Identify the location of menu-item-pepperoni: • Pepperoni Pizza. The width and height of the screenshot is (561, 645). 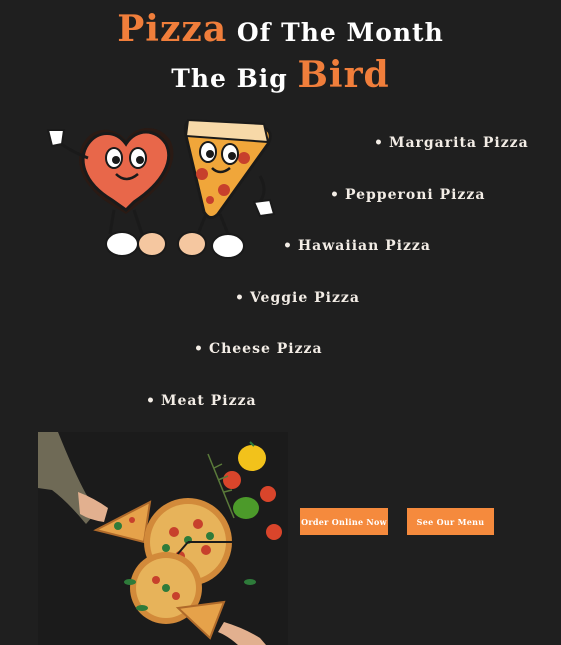
(408, 195).